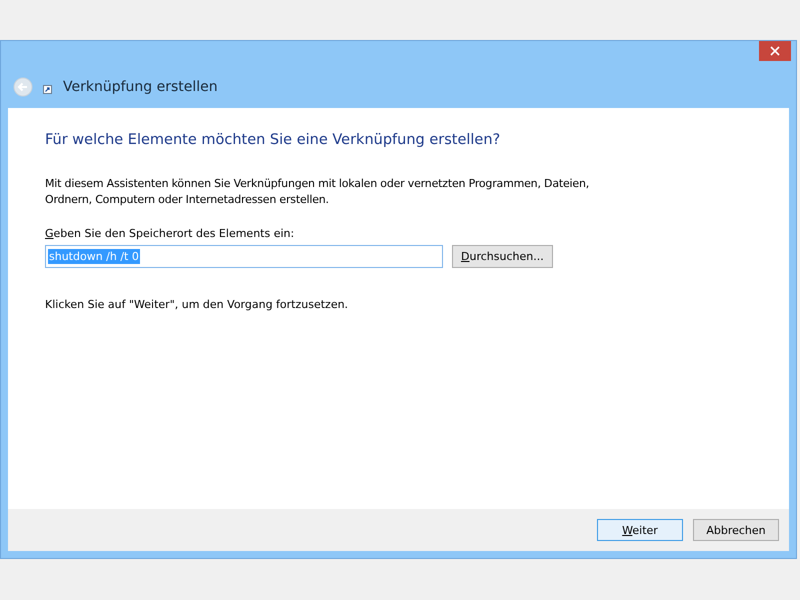  I want to click on close-icon, so click(775, 51).